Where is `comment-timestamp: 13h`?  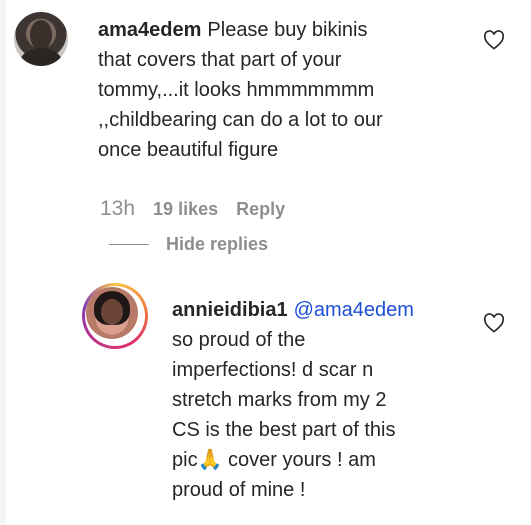 comment-timestamp: 13h is located at coordinates (118, 208).